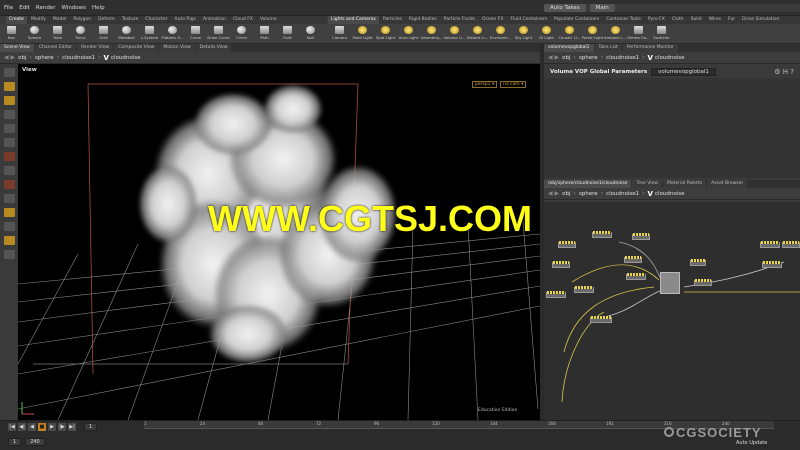 Image resolution: width=800 pixels, height=450 pixels. Describe the element at coordinates (656, 20) in the screenshot. I see `shelf-tab-pyro-fx: Pyro FX` at that location.